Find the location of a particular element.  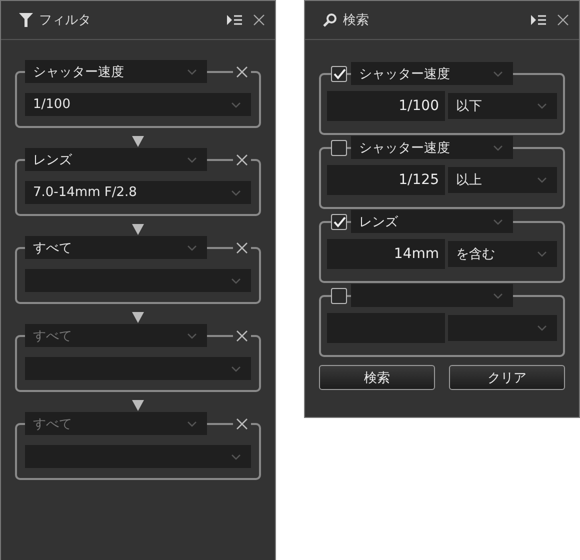

value-field: 1/100 is located at coordinates (386, 106).